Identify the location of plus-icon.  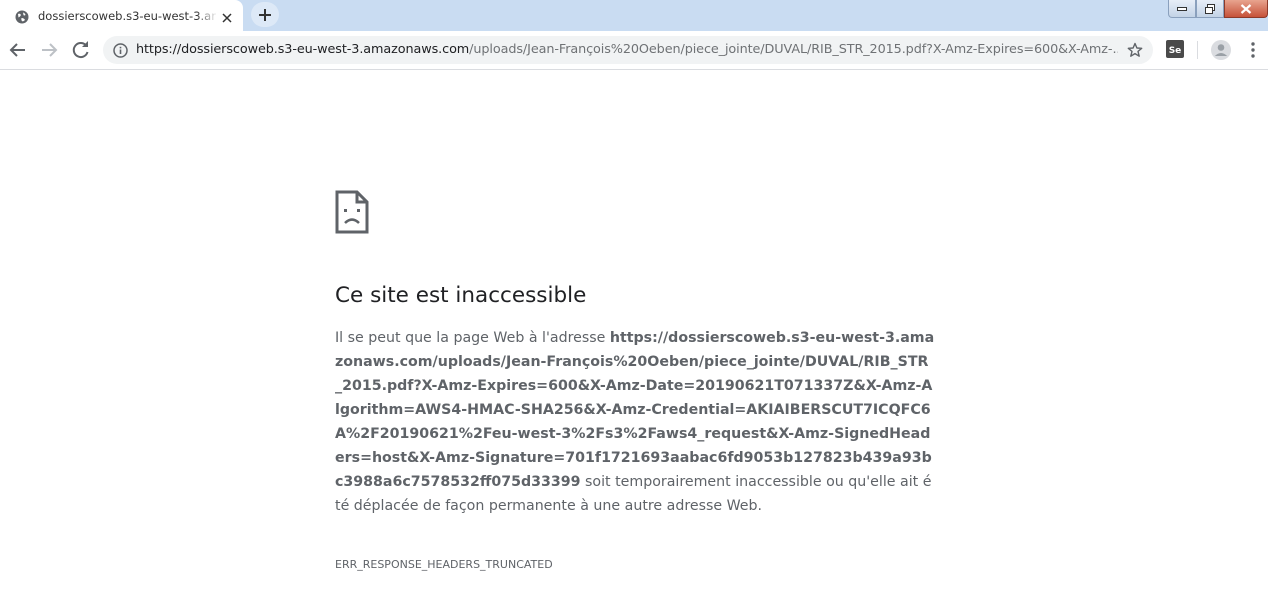
(265, 15).